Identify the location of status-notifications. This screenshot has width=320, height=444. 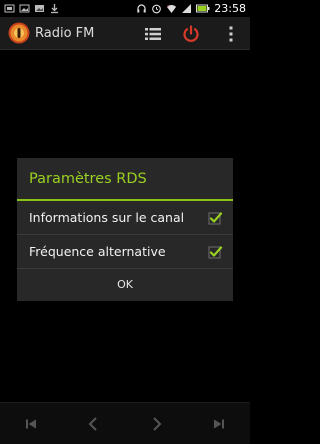
(32, 8).